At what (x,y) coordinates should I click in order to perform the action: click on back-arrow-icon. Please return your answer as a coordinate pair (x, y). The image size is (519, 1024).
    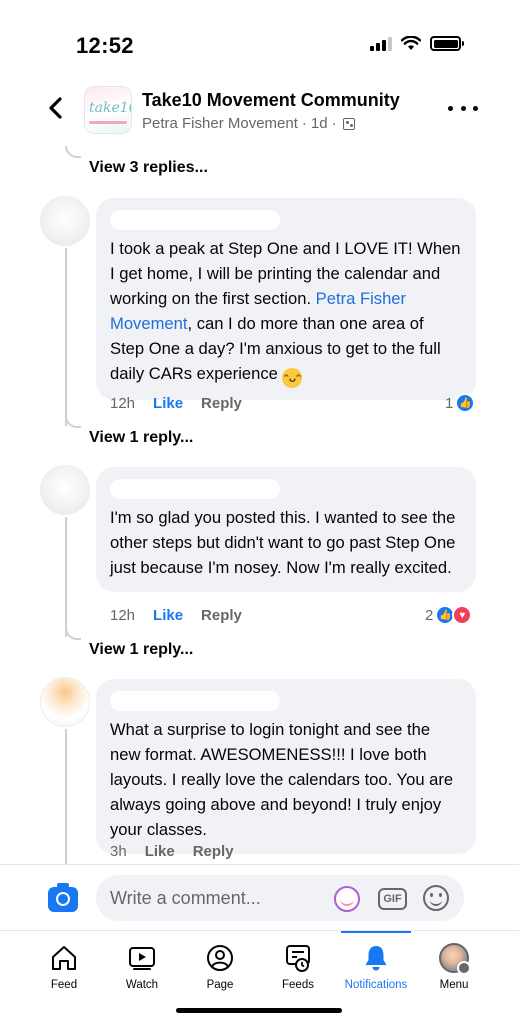
    Looking at the image, I should click on (56, 108).